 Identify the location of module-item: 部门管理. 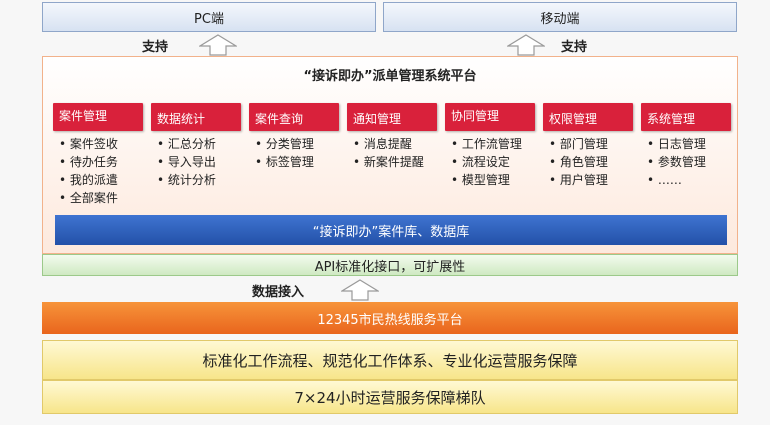
(591, 144).